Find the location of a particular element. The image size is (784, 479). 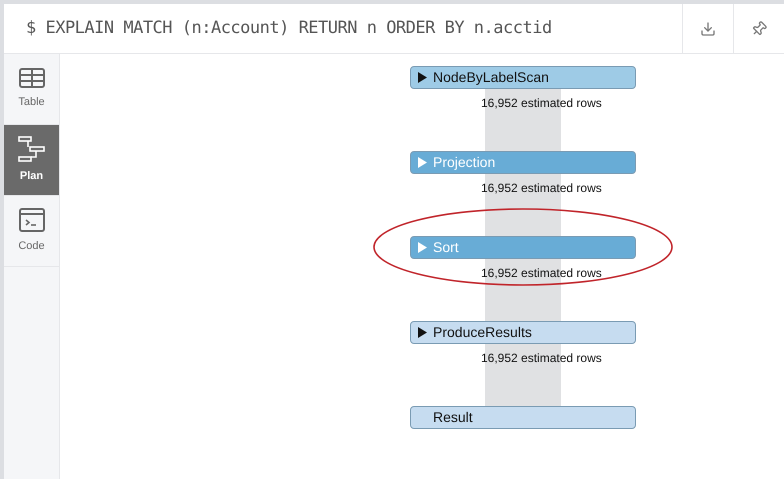

view-tab: Plan is located at coordinates (31, 160).